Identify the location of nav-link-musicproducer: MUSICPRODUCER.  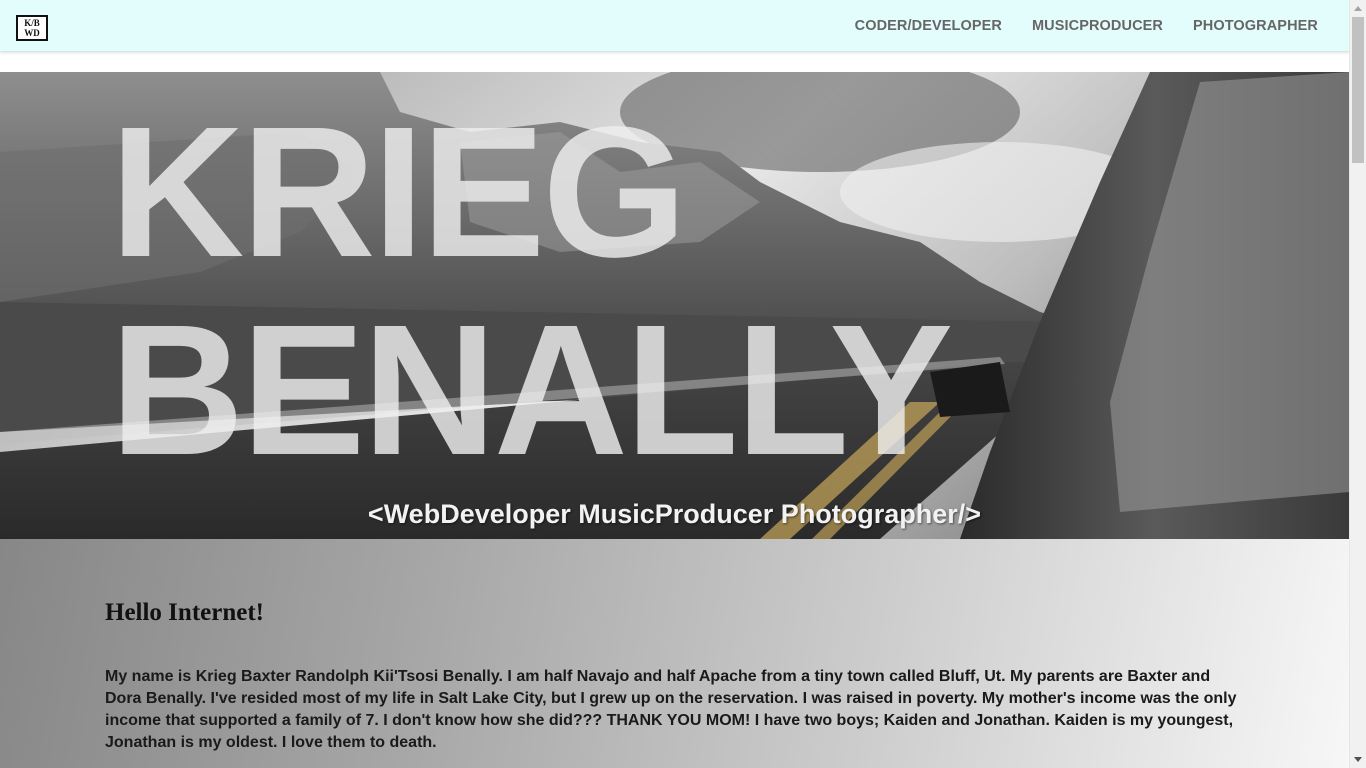
(1097, 26).